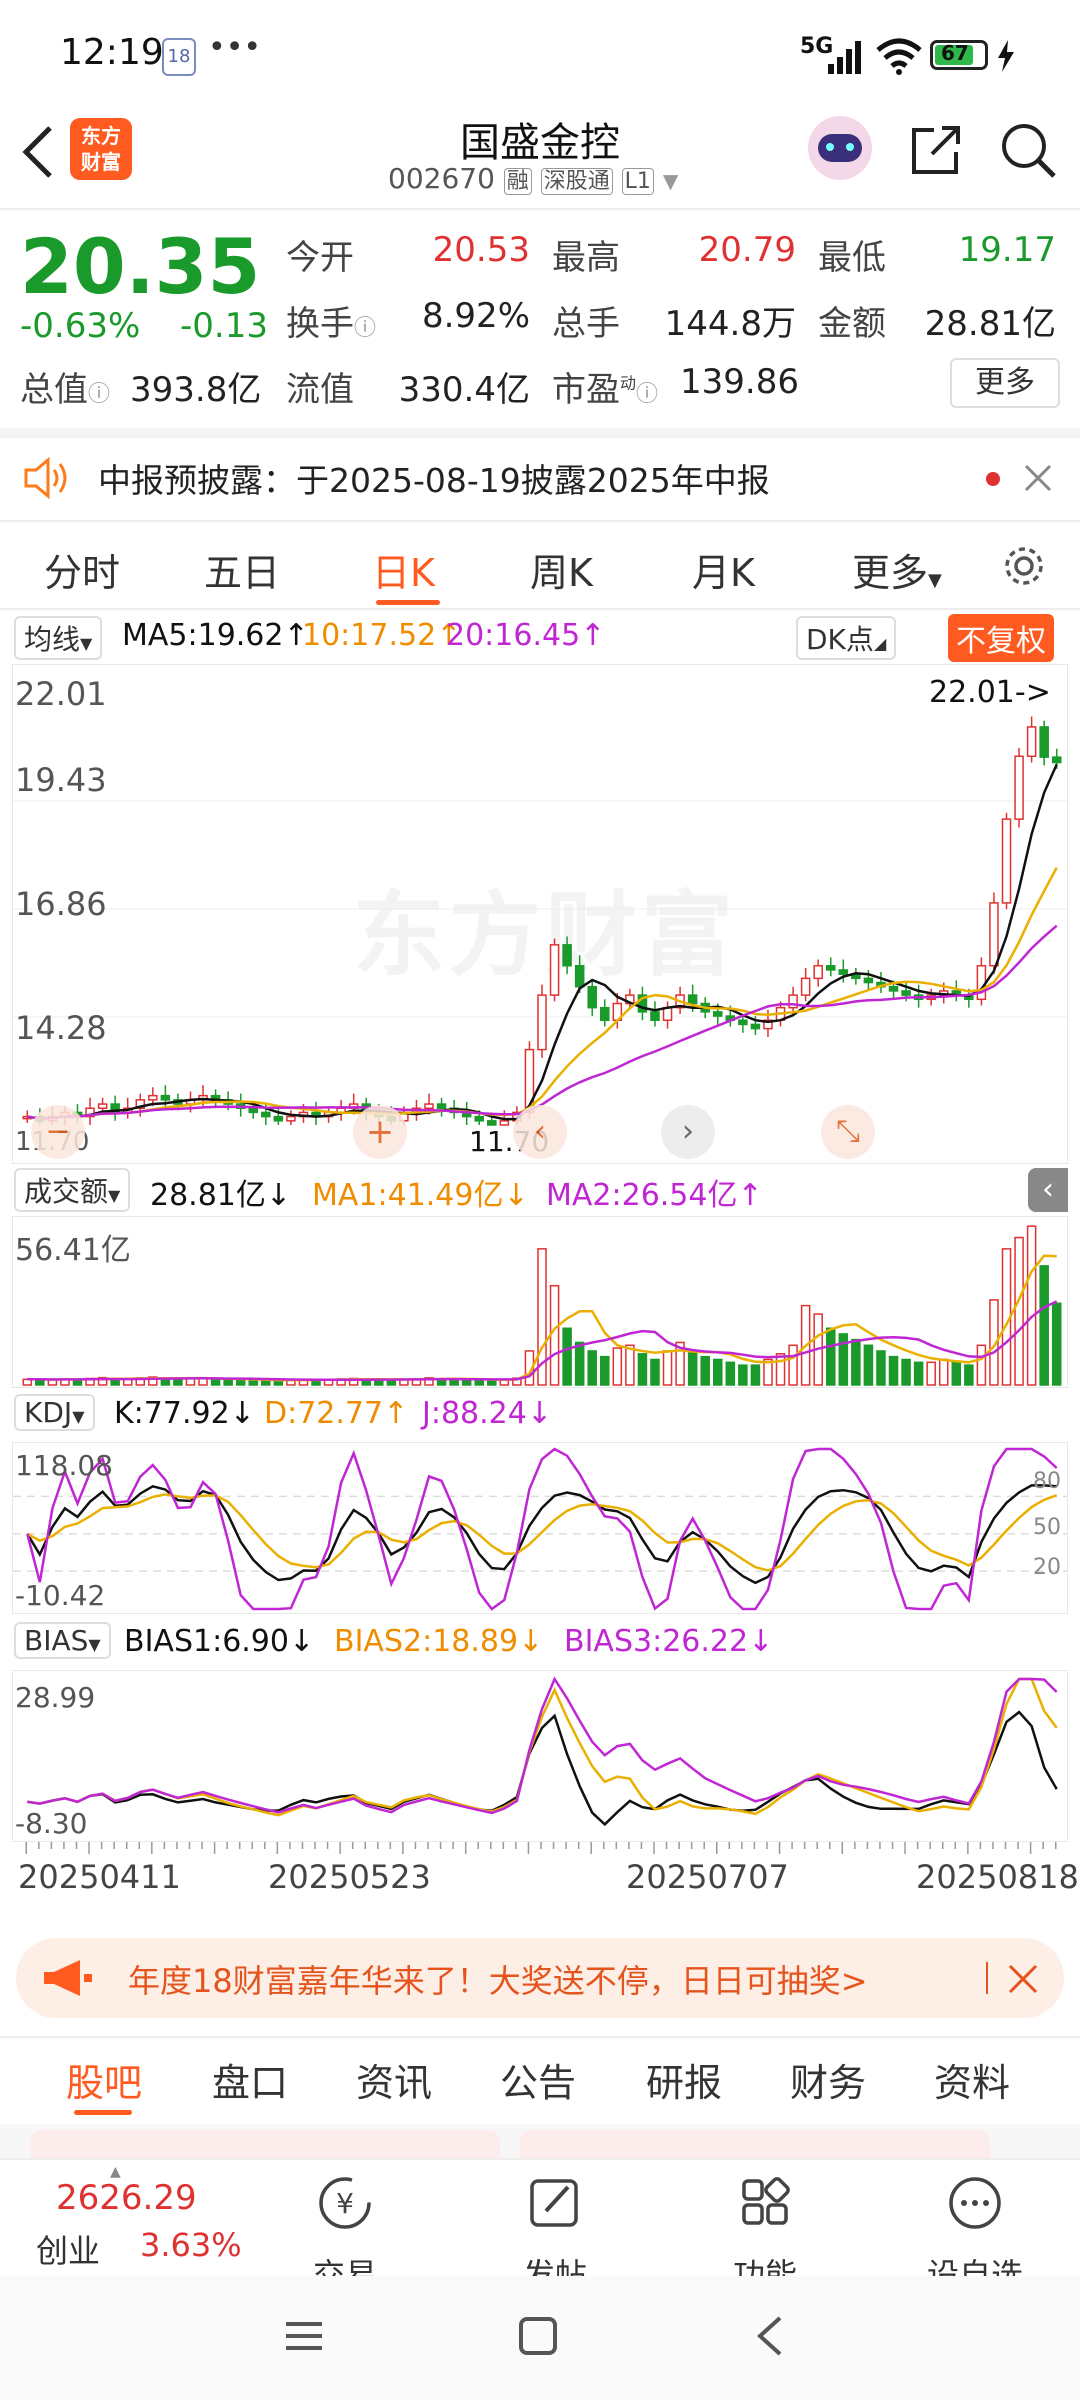 The height and width of the screenshot is (2400, 1080). Describe the element at coordinates (82, 569) in the screenshot. I see `tab-intraday: 分时` at that location.